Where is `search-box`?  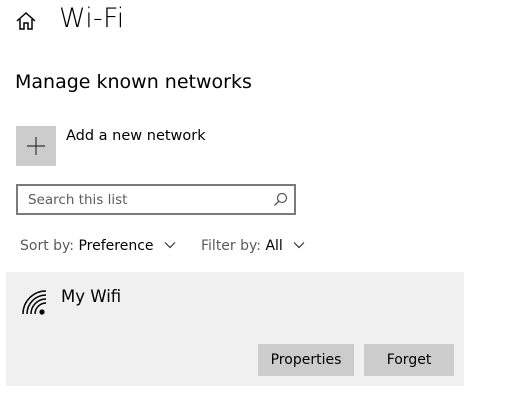
search-box is located at coordinates (156, 199).